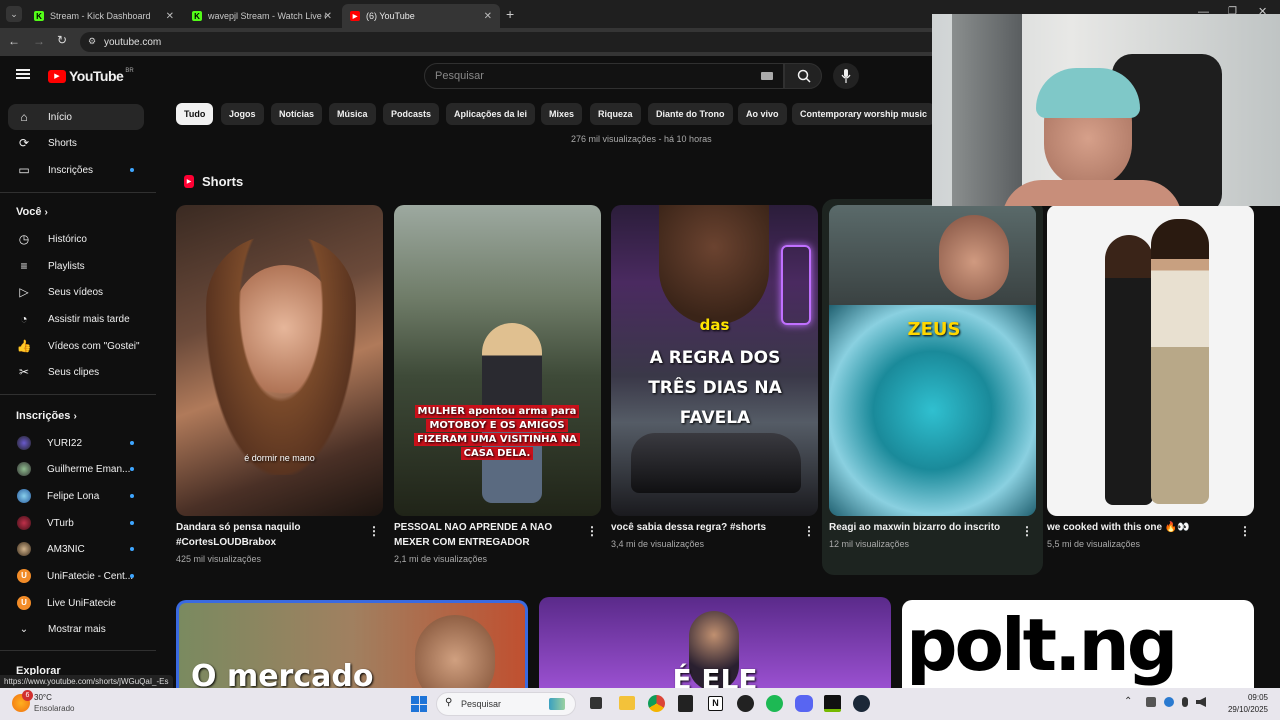  What do you see at coordinates (804, 703) in the screenshot?
I see `discord-icon` at bounding box center [804, 703].